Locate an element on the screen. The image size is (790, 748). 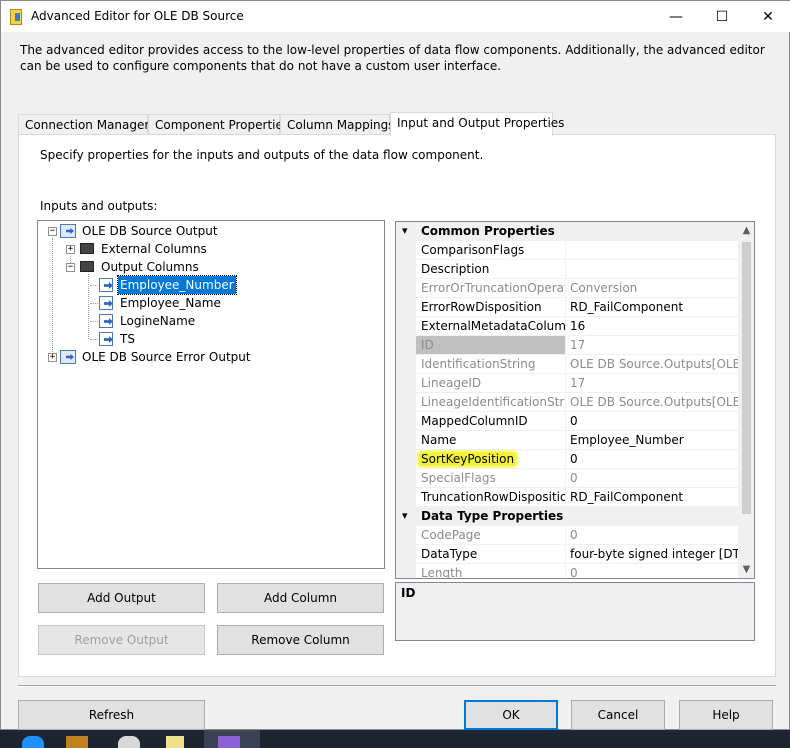
tab-connection-managers: Connection Managers is located at coordinates (87, 124).